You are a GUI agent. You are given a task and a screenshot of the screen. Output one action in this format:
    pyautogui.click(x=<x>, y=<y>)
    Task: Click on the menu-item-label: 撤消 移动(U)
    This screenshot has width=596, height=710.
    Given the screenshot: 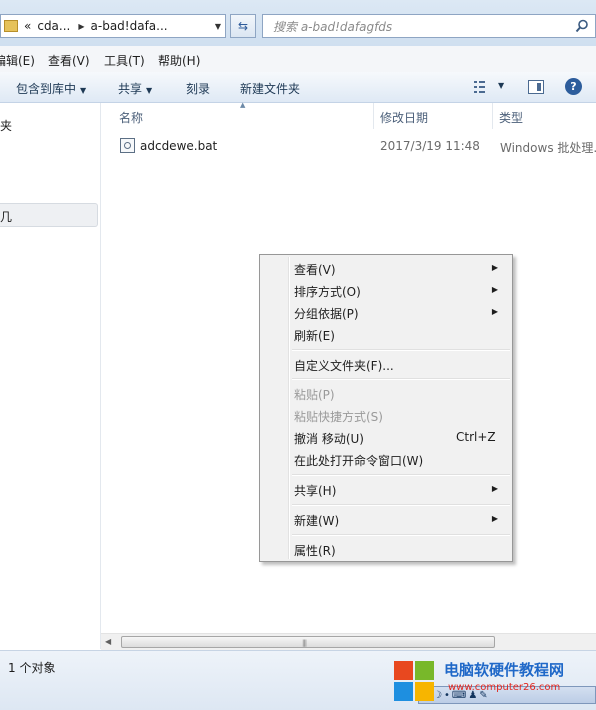 What is the action you would take?
    pyautogui.click(x=329, y=439)
    